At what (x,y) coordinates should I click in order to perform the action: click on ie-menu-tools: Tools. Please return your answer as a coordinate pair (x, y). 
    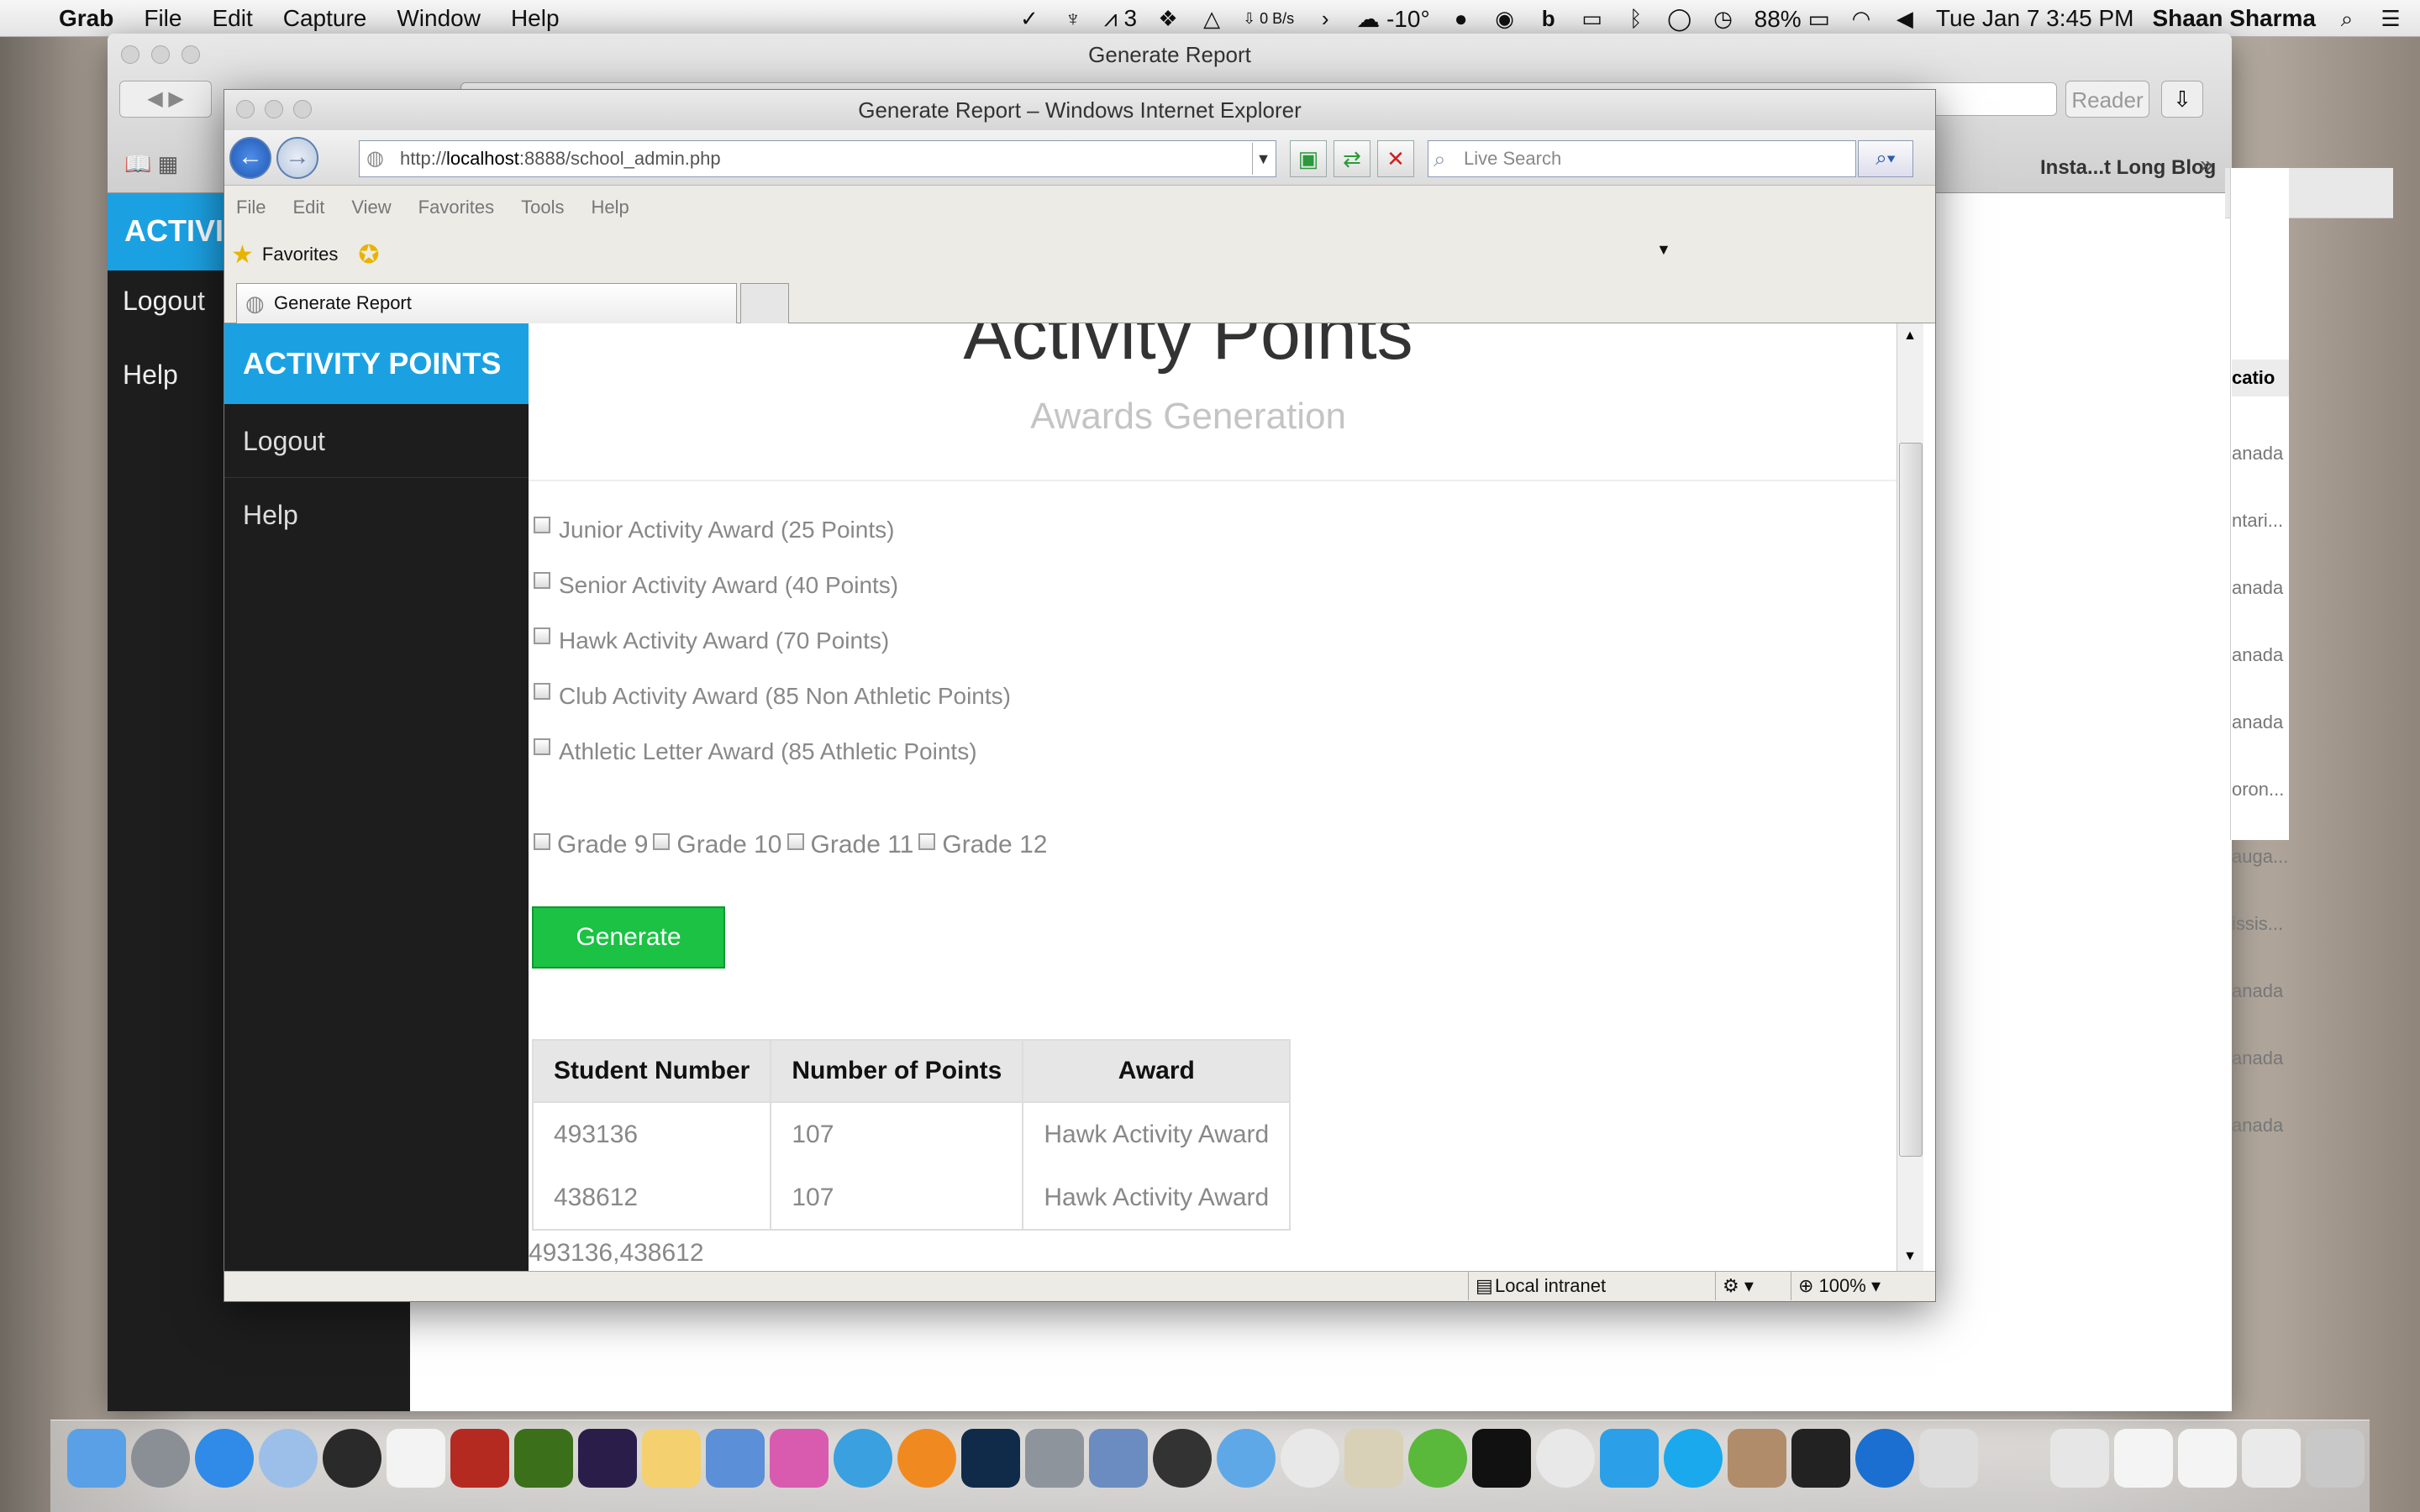
    Looking at the image, I should click on (542, 207).